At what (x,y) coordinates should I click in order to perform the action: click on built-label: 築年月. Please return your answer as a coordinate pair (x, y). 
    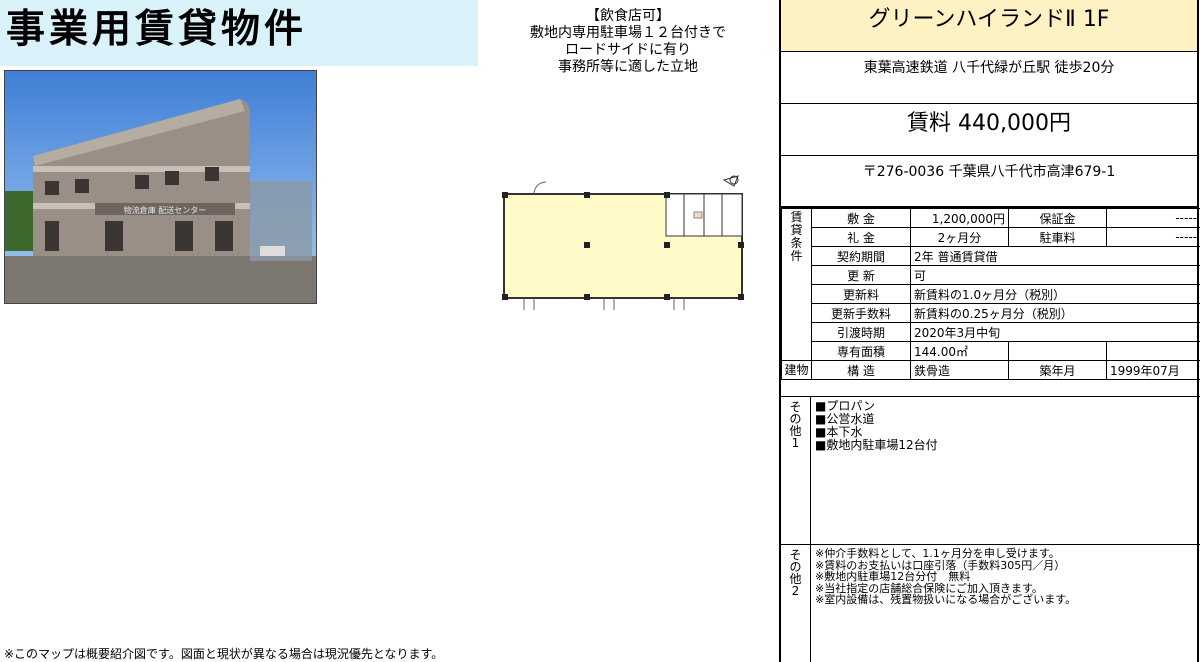
    Looking at the image, I should click on (1057, 370).